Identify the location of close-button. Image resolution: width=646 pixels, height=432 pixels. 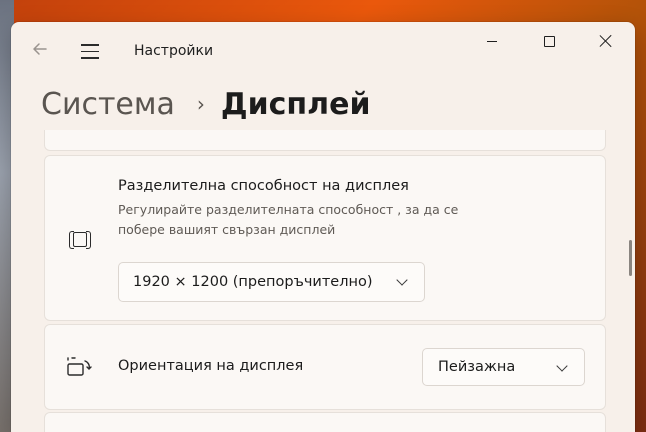
(606, 41).